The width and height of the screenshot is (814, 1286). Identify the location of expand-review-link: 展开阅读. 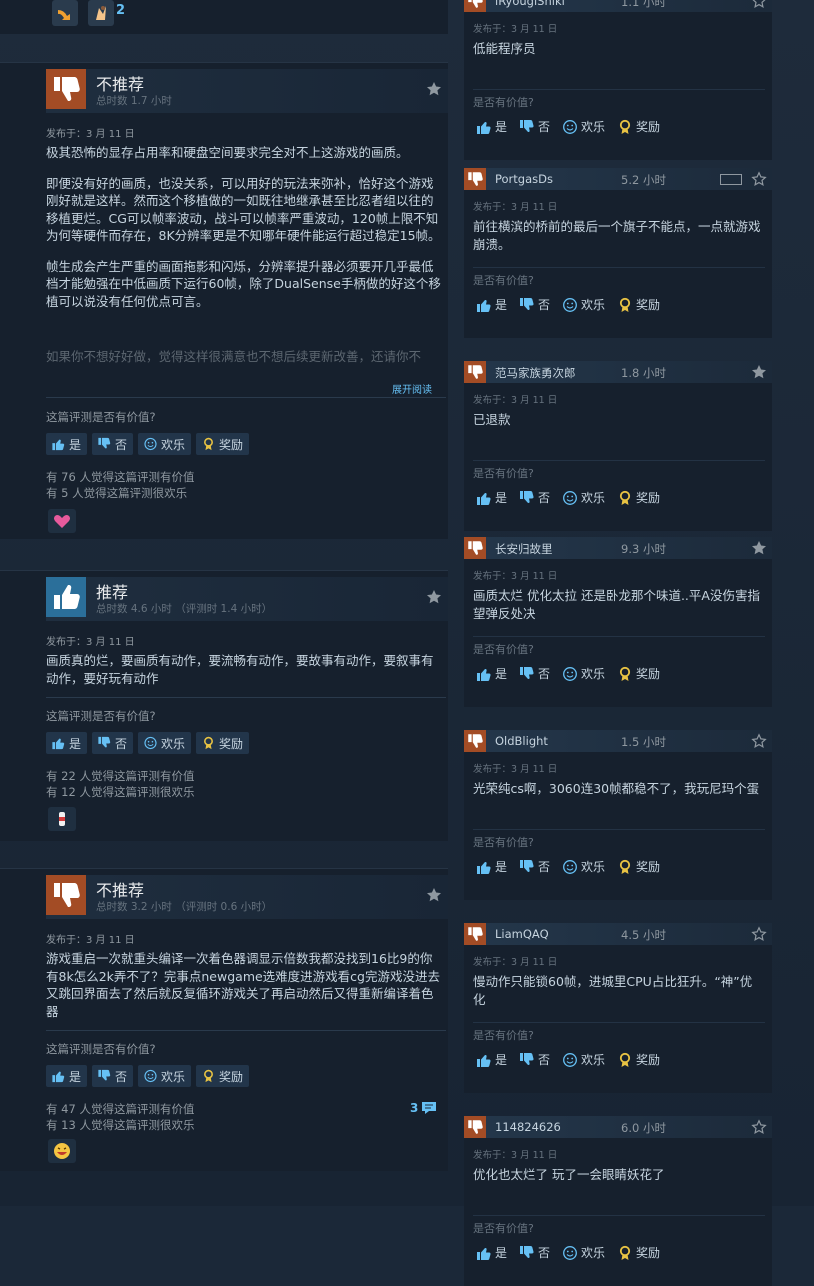
(412, 388).